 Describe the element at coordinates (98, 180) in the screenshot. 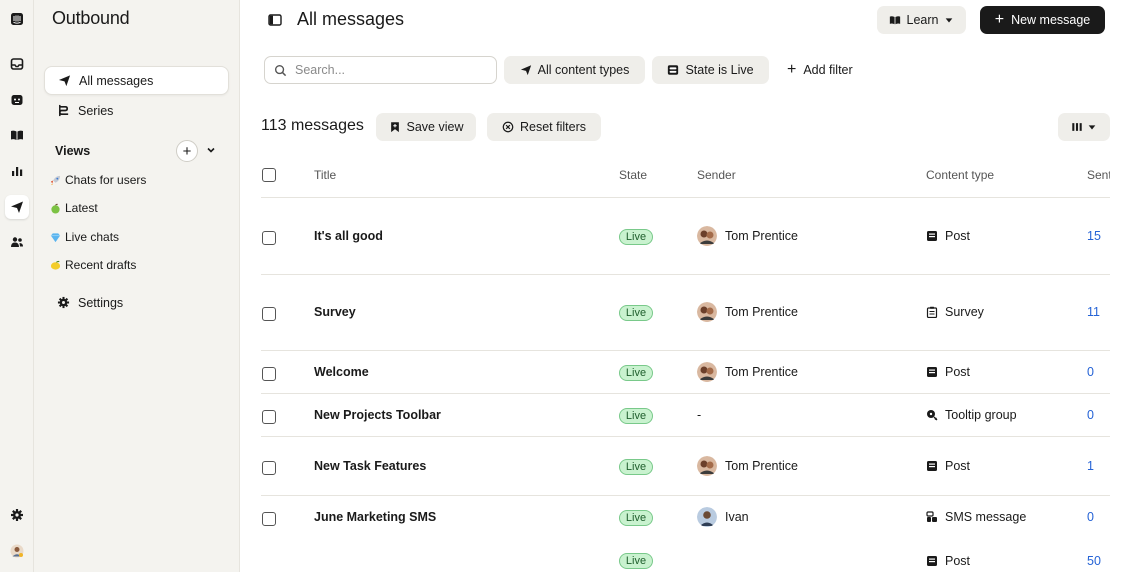

I see `view-item-chats-for-users: Chats for users` at that location.